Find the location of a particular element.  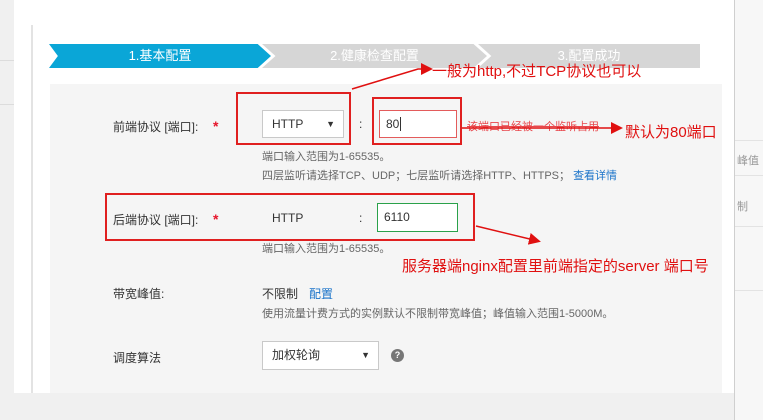

scheduler-select: 加权轮询 ▼ is located at coordinates (320, 355).